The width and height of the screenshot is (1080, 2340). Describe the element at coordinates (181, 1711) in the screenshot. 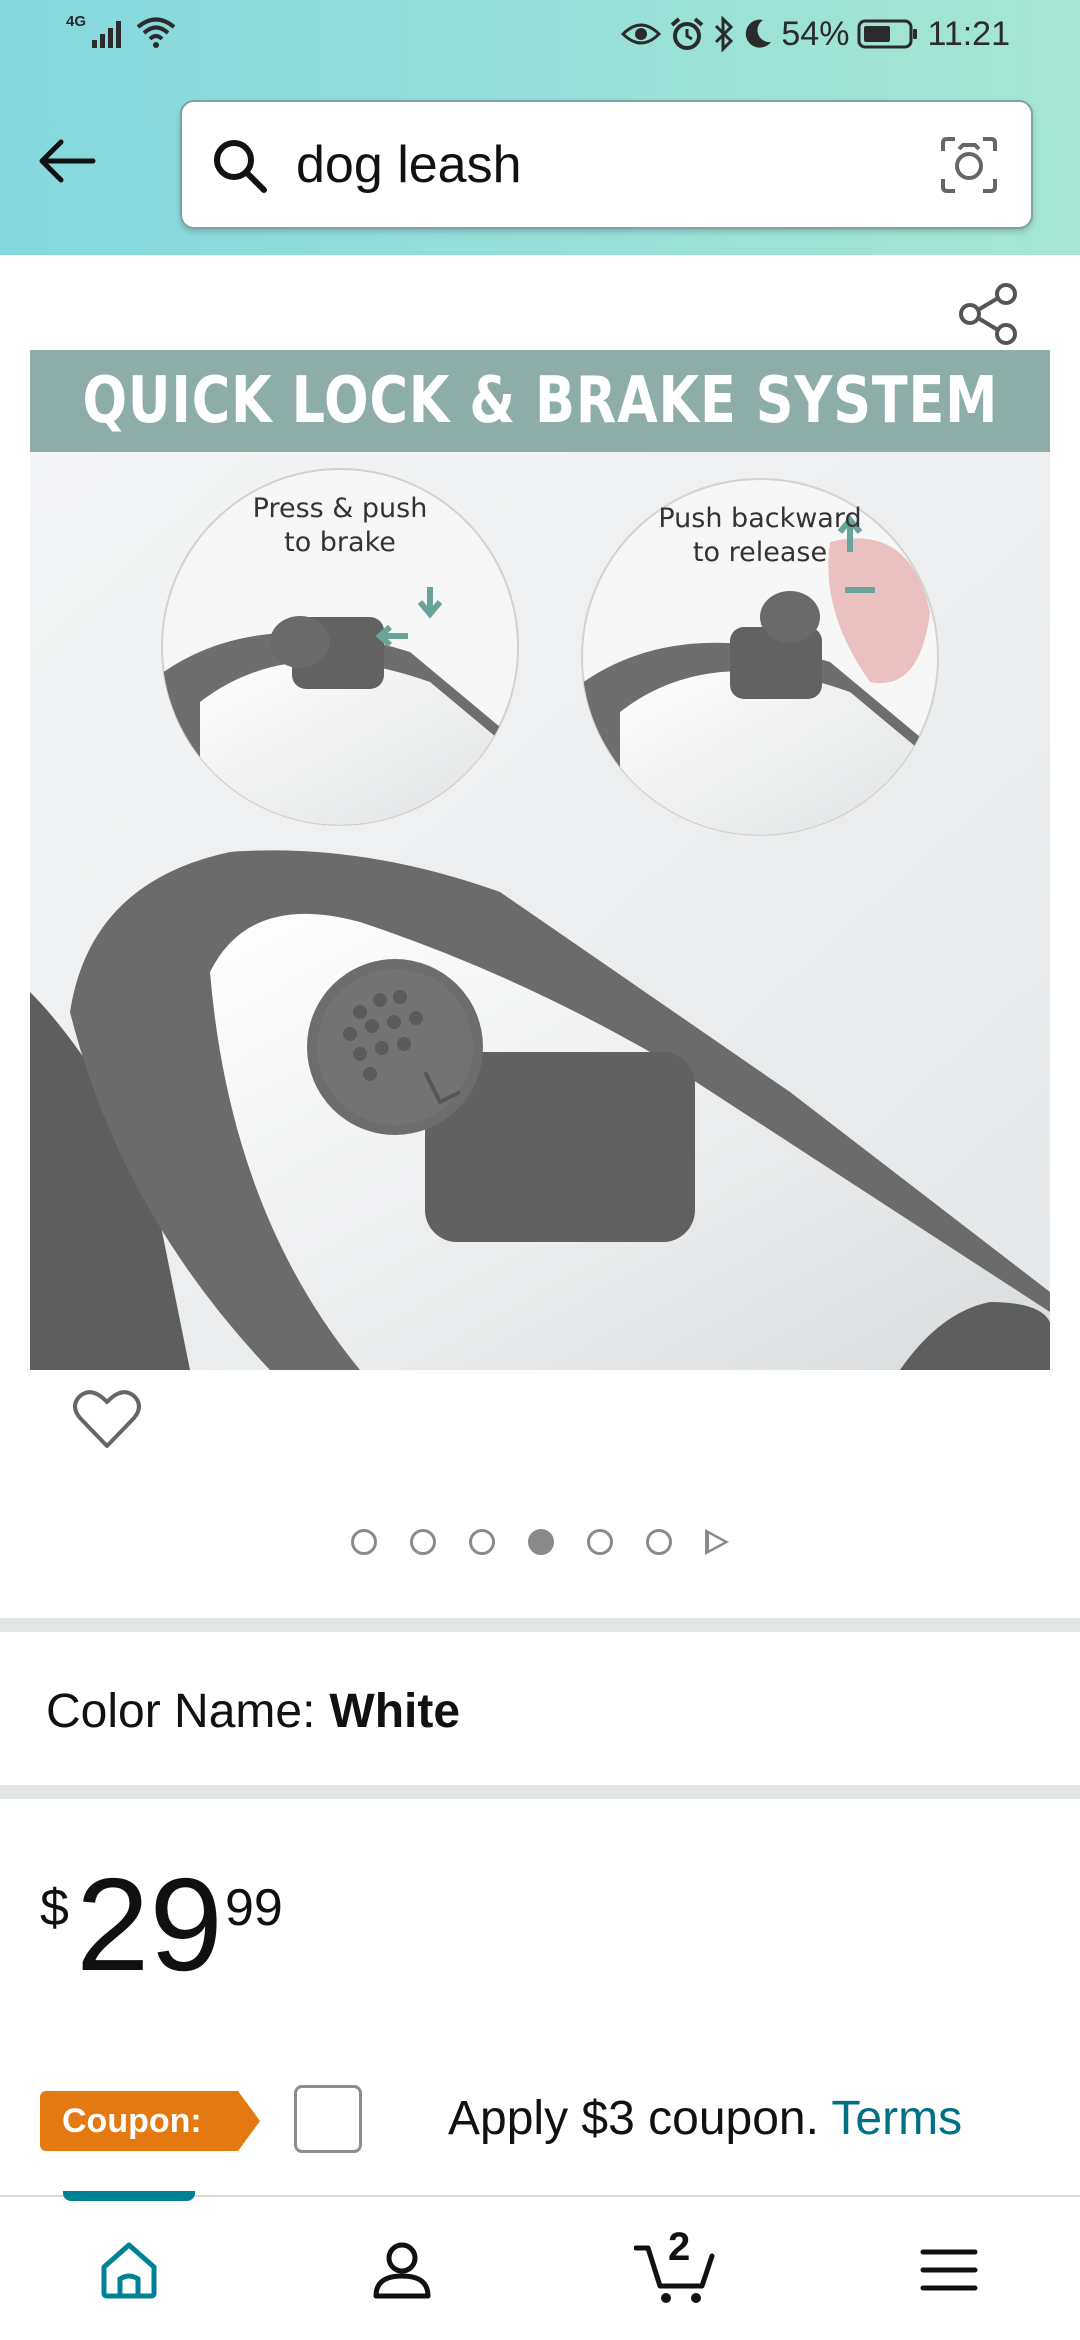

I see `variation-label: Color Name:` at that location.